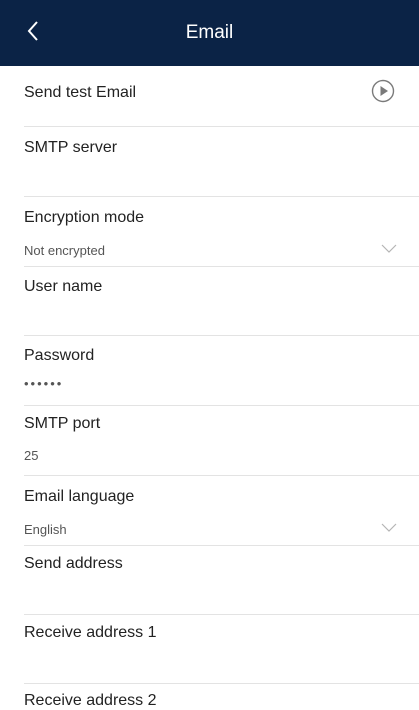 The image size is (419, 710). Describe the element at coordinates (209, 96) in the screenshot. I see `send-test-email-row: Send test Email` at that location.